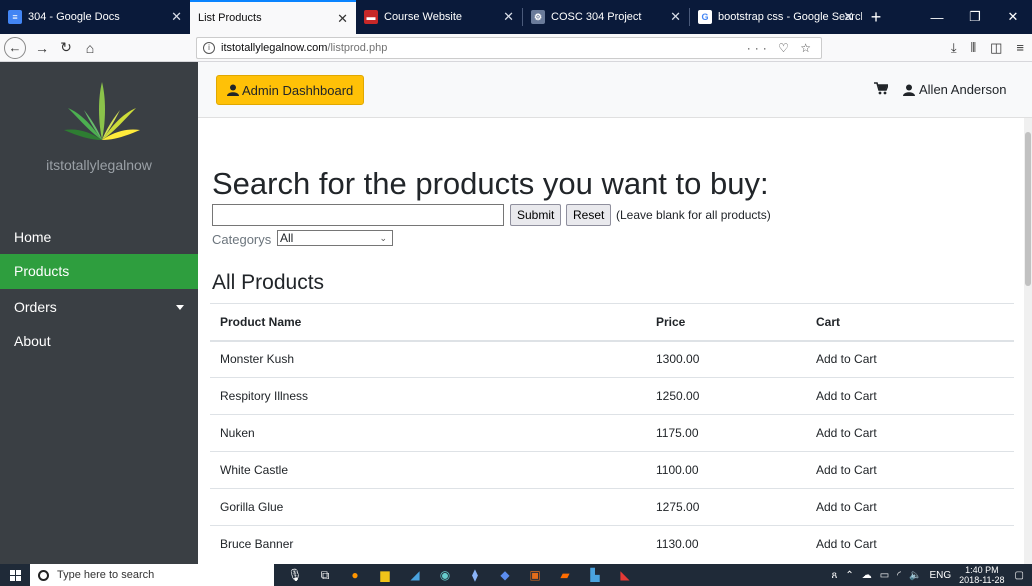 This screenshot has width=1032, height=586. What do you see at coordinates (358, 215) in the screenshot?
I see `search-input` at bounding box center [358, 215].